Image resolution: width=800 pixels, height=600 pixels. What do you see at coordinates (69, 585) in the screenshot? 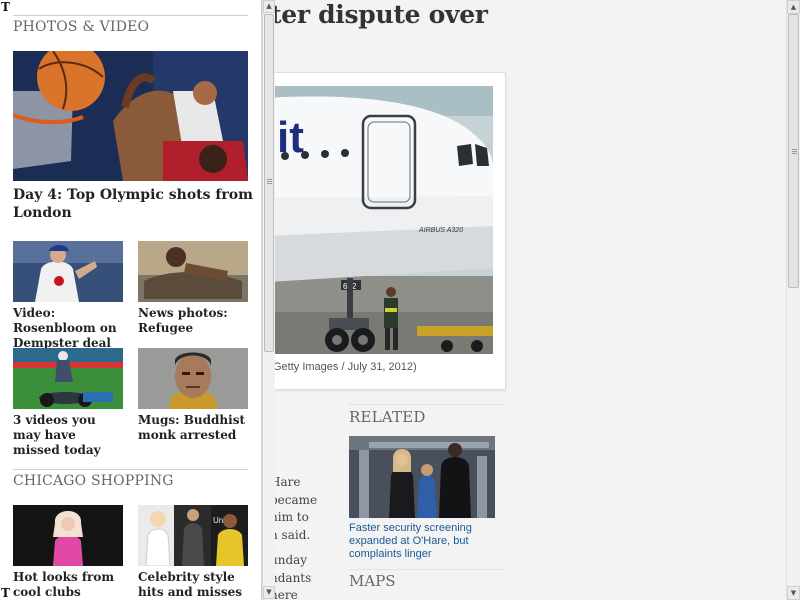
I see `thumb-caption: Hot looks from cool clubs` at bounding box center [69, 585].